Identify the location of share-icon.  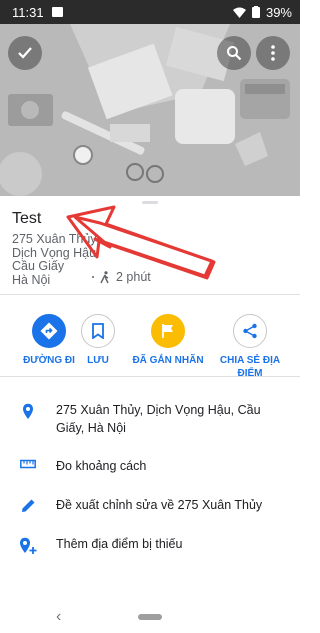
(250, 331).